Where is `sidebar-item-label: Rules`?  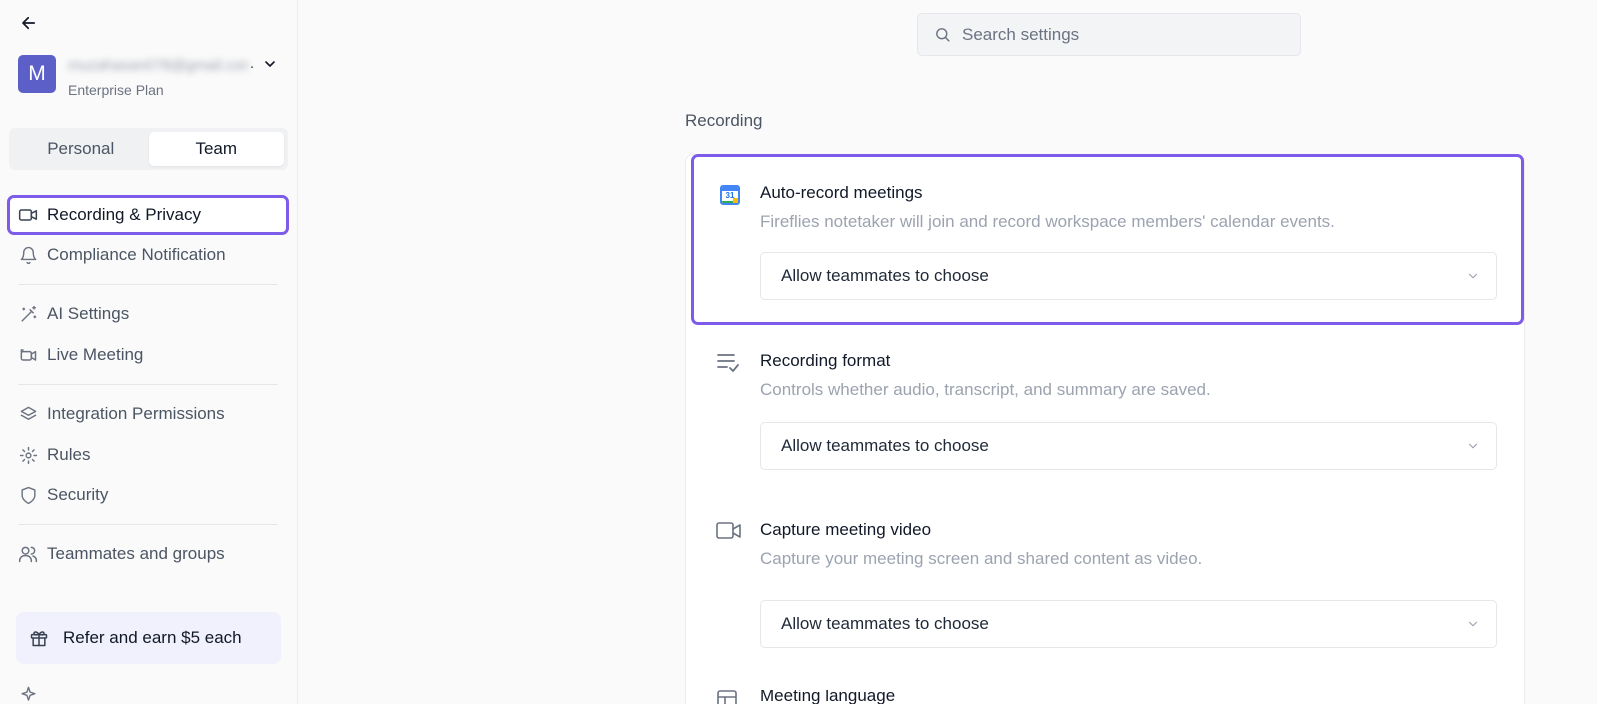 sidebar-item-label: Rules is located at coordinates (69, 454).